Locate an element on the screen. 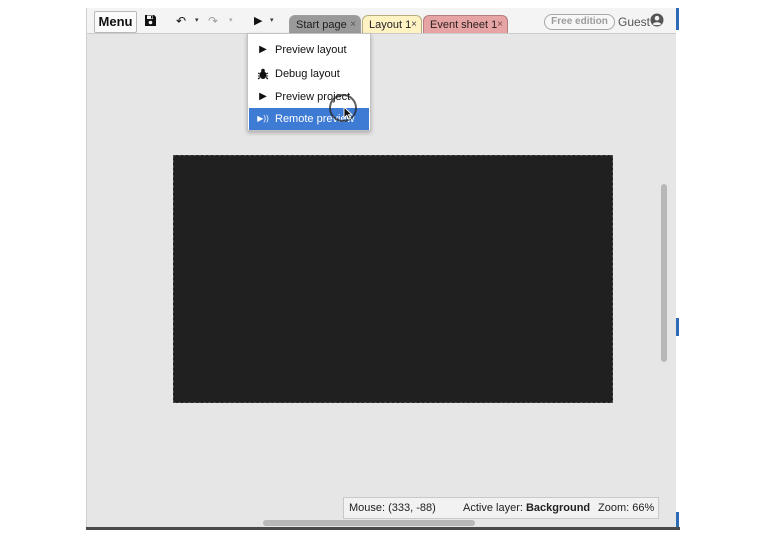 This screenshot has height=541, width=763. window-edge is located at coordinates (678, 268).